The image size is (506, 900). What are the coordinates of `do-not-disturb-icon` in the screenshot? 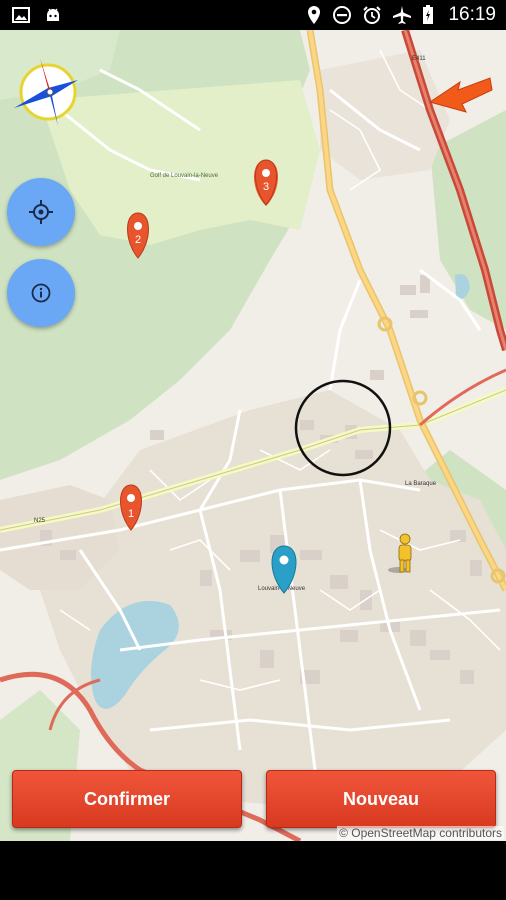 It's located at (342, 15).